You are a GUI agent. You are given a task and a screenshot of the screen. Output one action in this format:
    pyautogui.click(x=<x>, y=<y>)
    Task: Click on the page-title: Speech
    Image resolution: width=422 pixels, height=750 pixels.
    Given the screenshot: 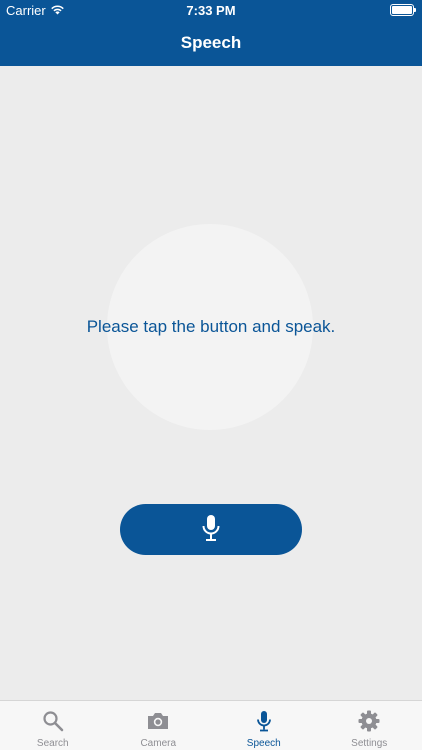 What is the action you would take?
    pyautogui.click(x=211, y=42)
    